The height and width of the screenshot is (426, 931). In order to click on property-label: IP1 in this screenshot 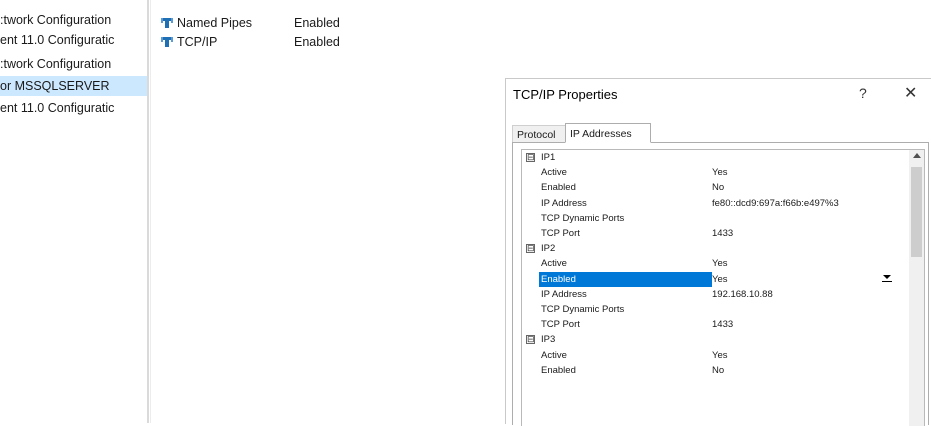, I will do `click(548, 157)`.